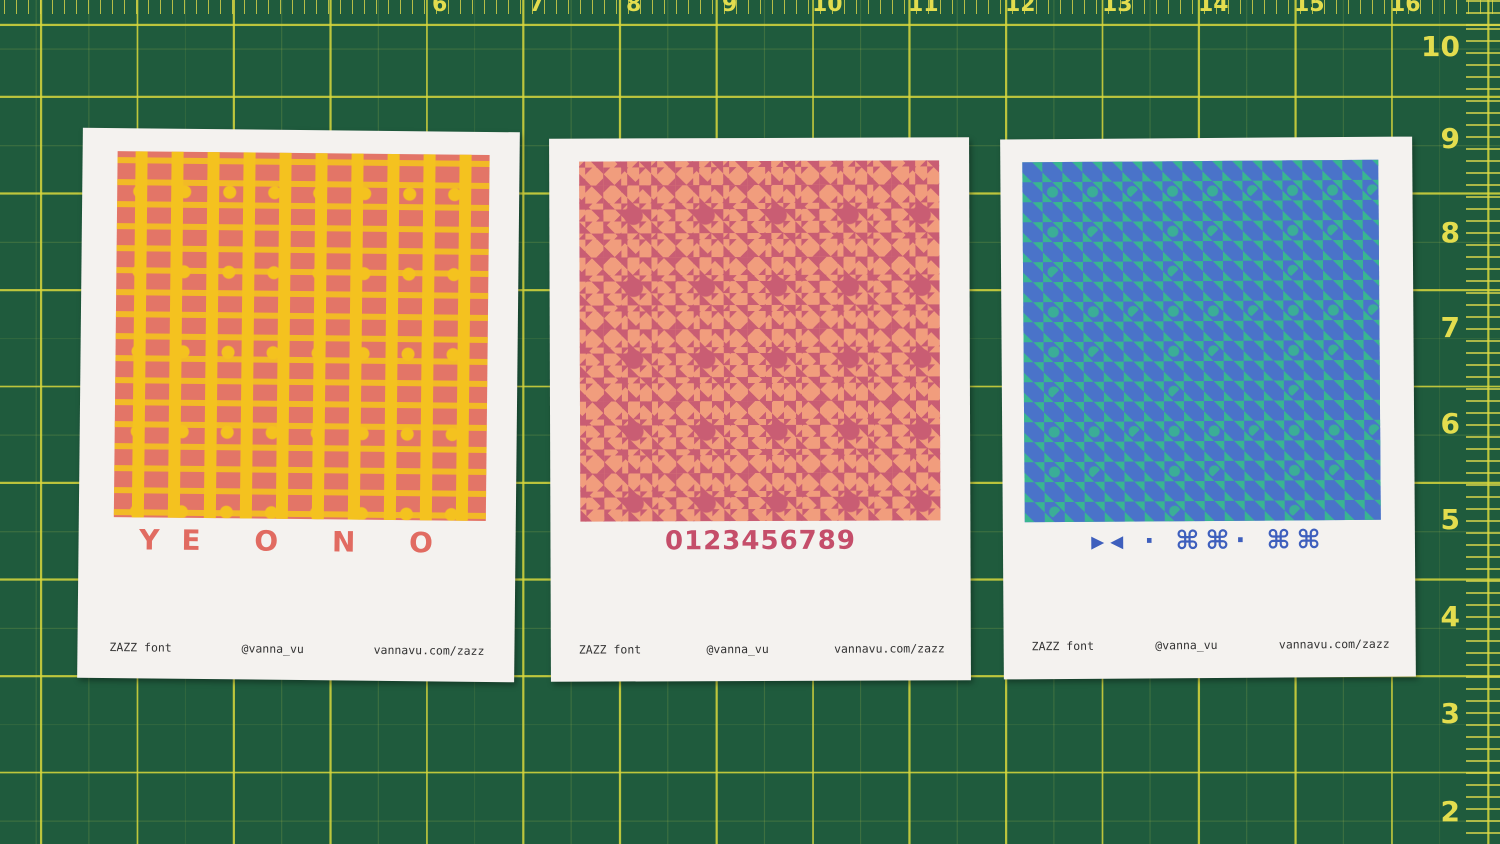 This screenshot has height=844, width=1500. I want to click on ruler-number: 13, so click(1117, 8).